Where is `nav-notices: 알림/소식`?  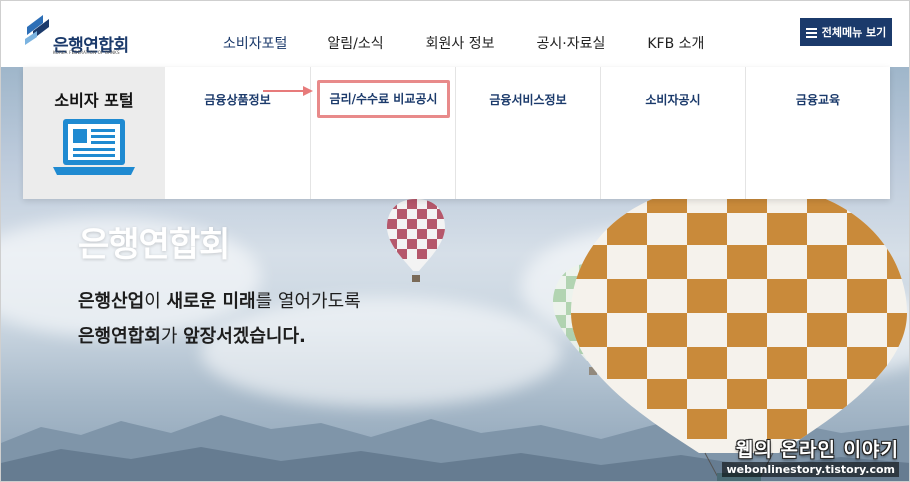
nav-notices: 알림/소식 is located at coordinates (355, 43).